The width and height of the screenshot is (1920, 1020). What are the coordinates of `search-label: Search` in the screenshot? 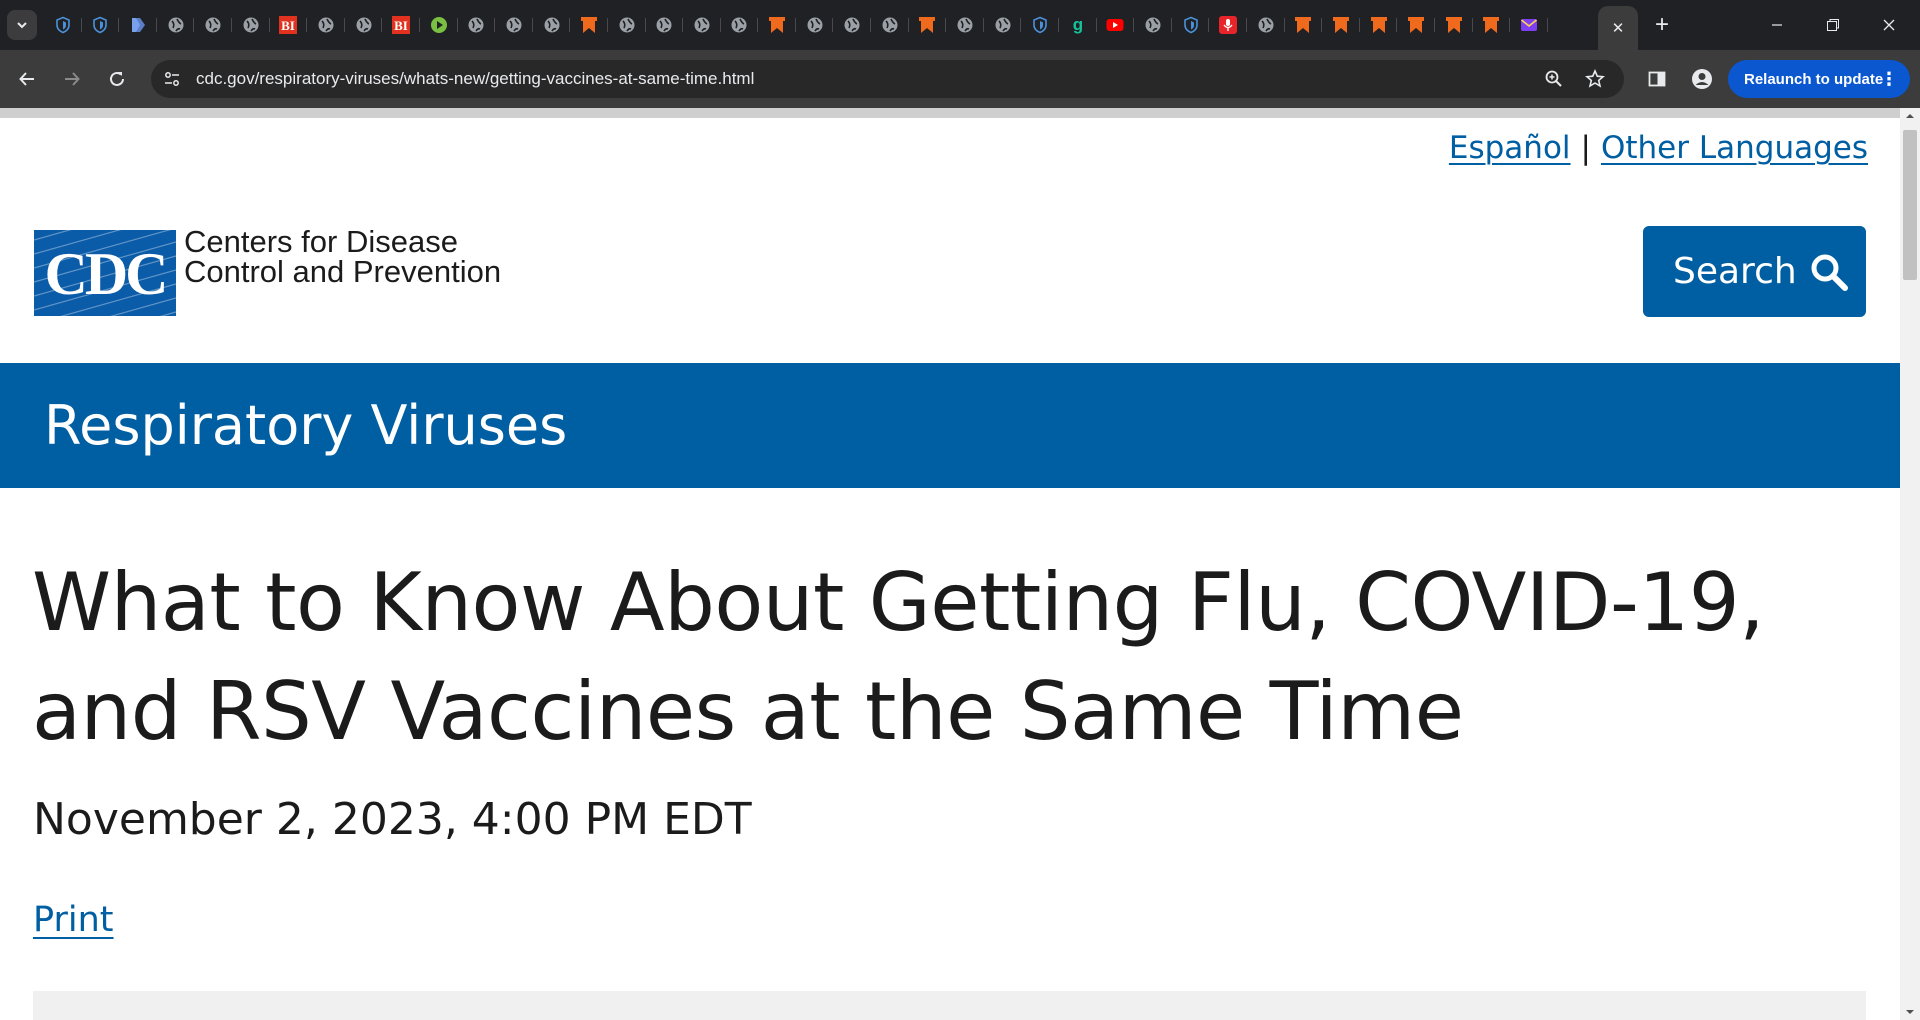 It's located at (1735, 271).